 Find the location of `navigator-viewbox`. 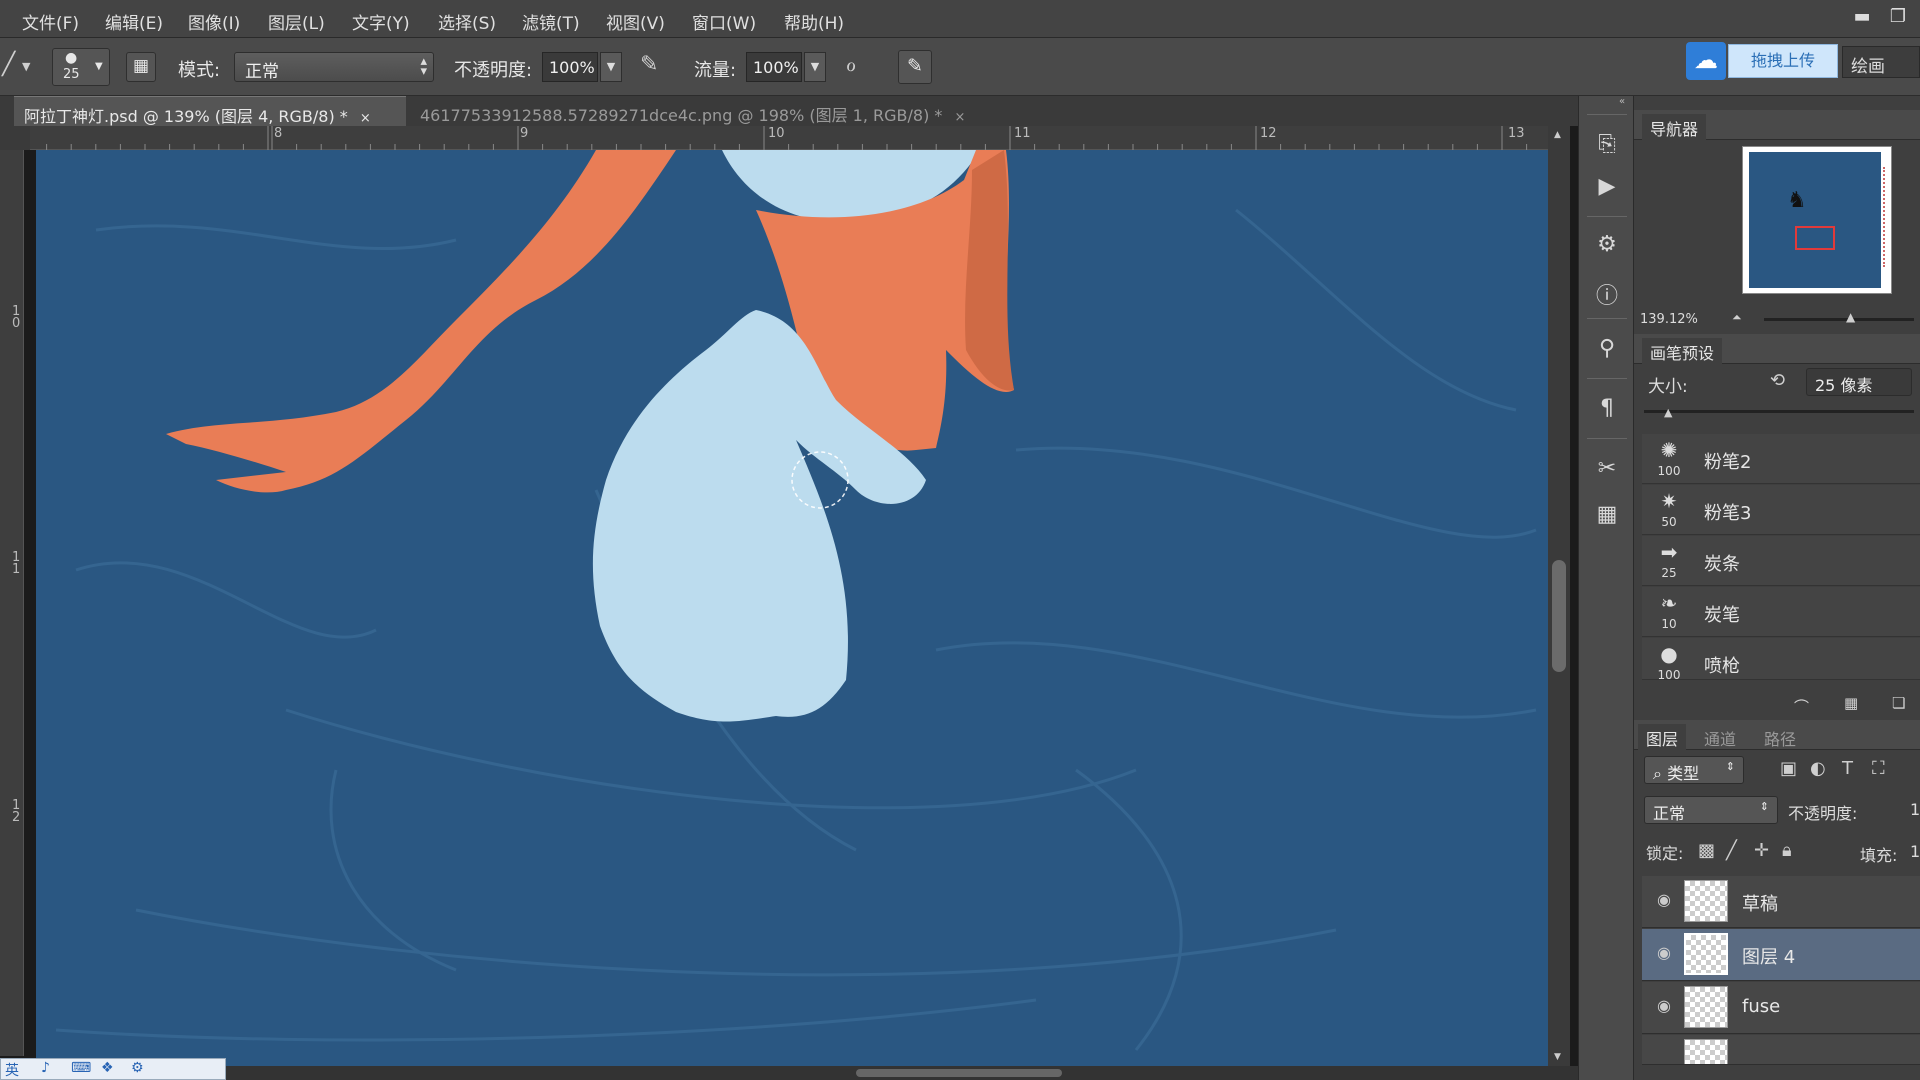

navigator-viewbox is located at coordinates (1815, 238).